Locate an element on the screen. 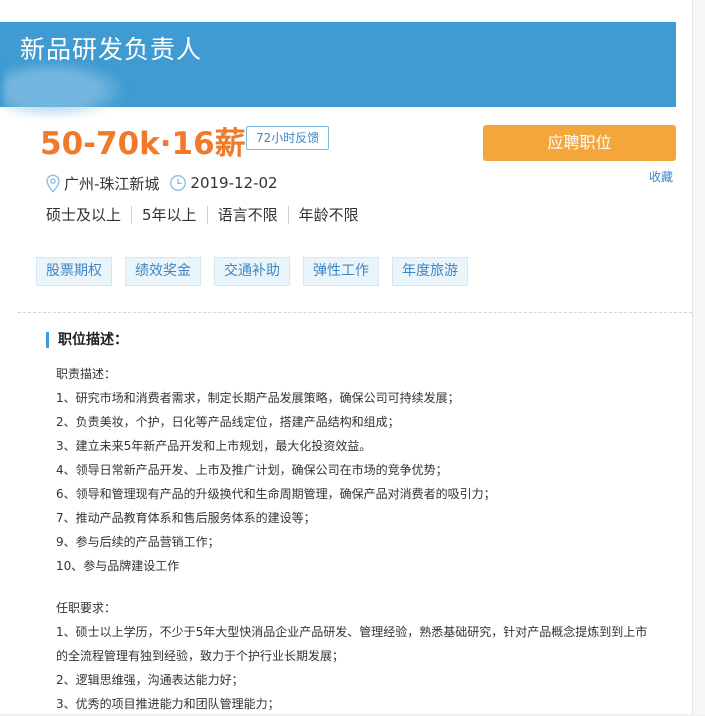 Image resolution: width=705 pixels, height=716 pixels. benefit-tag: 年度旅游 is located at coordinates (430, 271).